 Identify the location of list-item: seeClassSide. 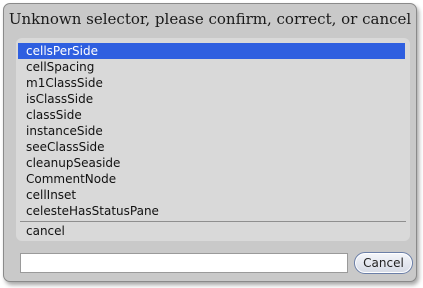
(213, 147).